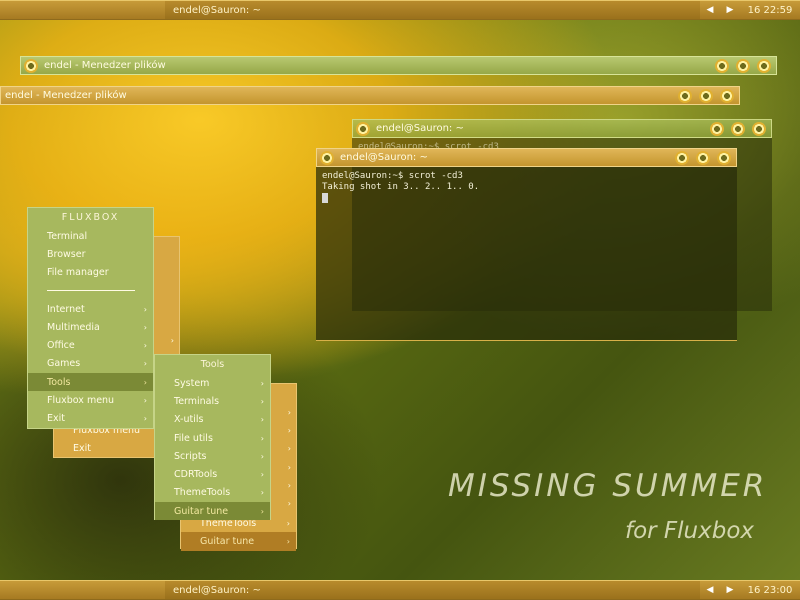  Describe the element at coordinates (212, 456) in the screenshot. I see `menu-item-scripts: Scripts ›` at that location.